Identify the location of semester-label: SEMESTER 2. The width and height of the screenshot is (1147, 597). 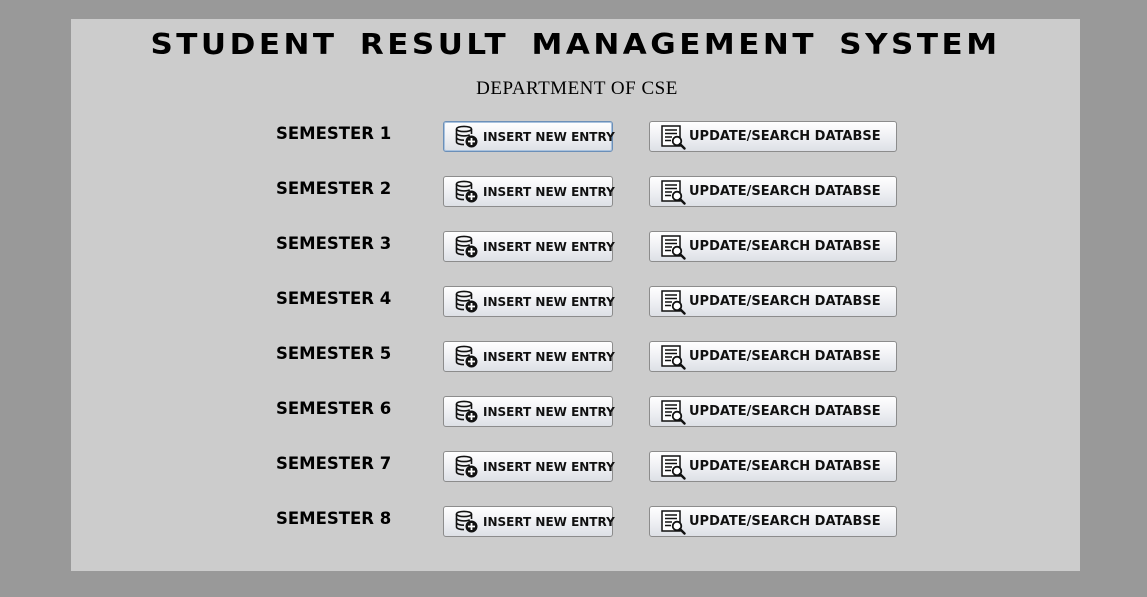
(334, 188).